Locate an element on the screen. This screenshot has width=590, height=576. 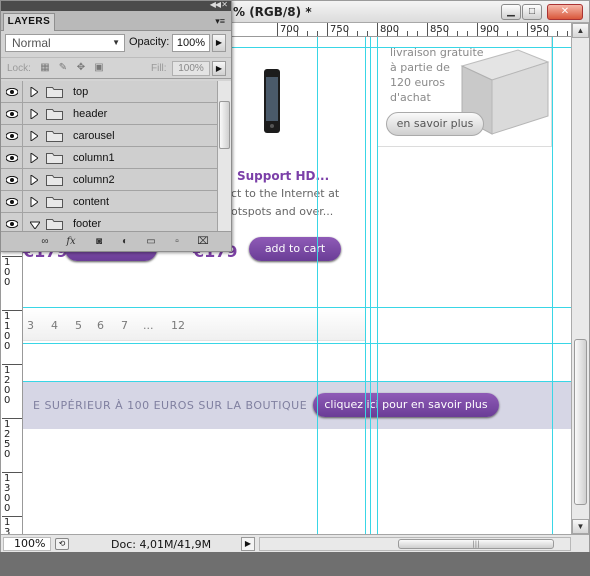
panel-header-strip: ◀◀ ✕ is located at coordinates (116, 5).